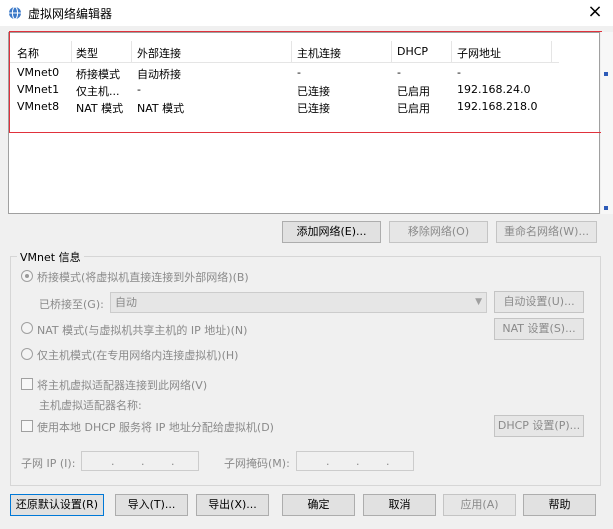  Describe the element at coordinates (70, 14) in the screenshot. I see `window-title: 虚拟网络编辑器` at that location.